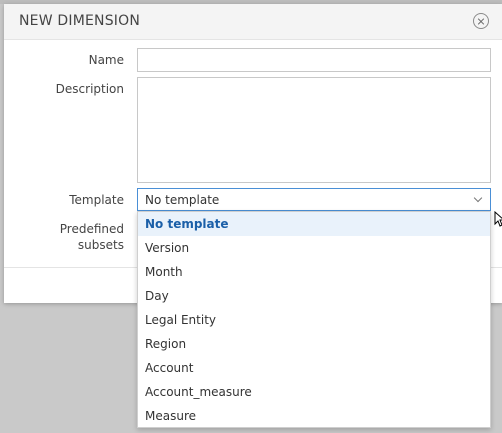 This screenshot has width=502, height=433. Describe the element at coordinates (481, 21) in the screenshot. I see `close-icon` at that location.